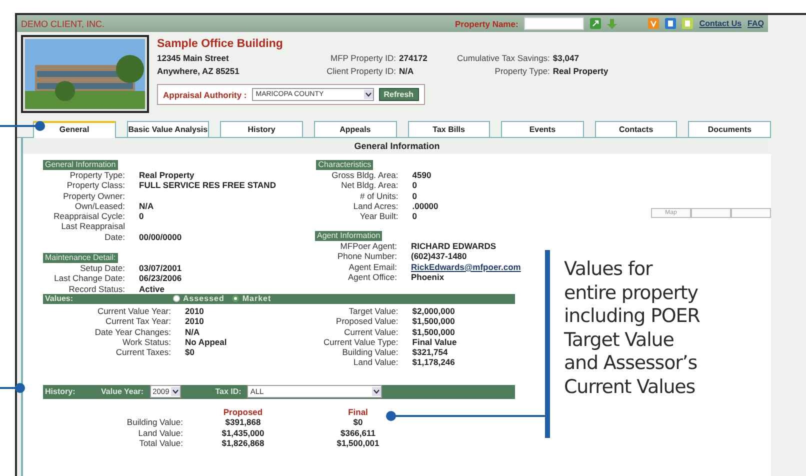  What do you see at coordinates (596, 23) in the screenshot?
I see `search-go-icon` at bounding box center [596, 23].